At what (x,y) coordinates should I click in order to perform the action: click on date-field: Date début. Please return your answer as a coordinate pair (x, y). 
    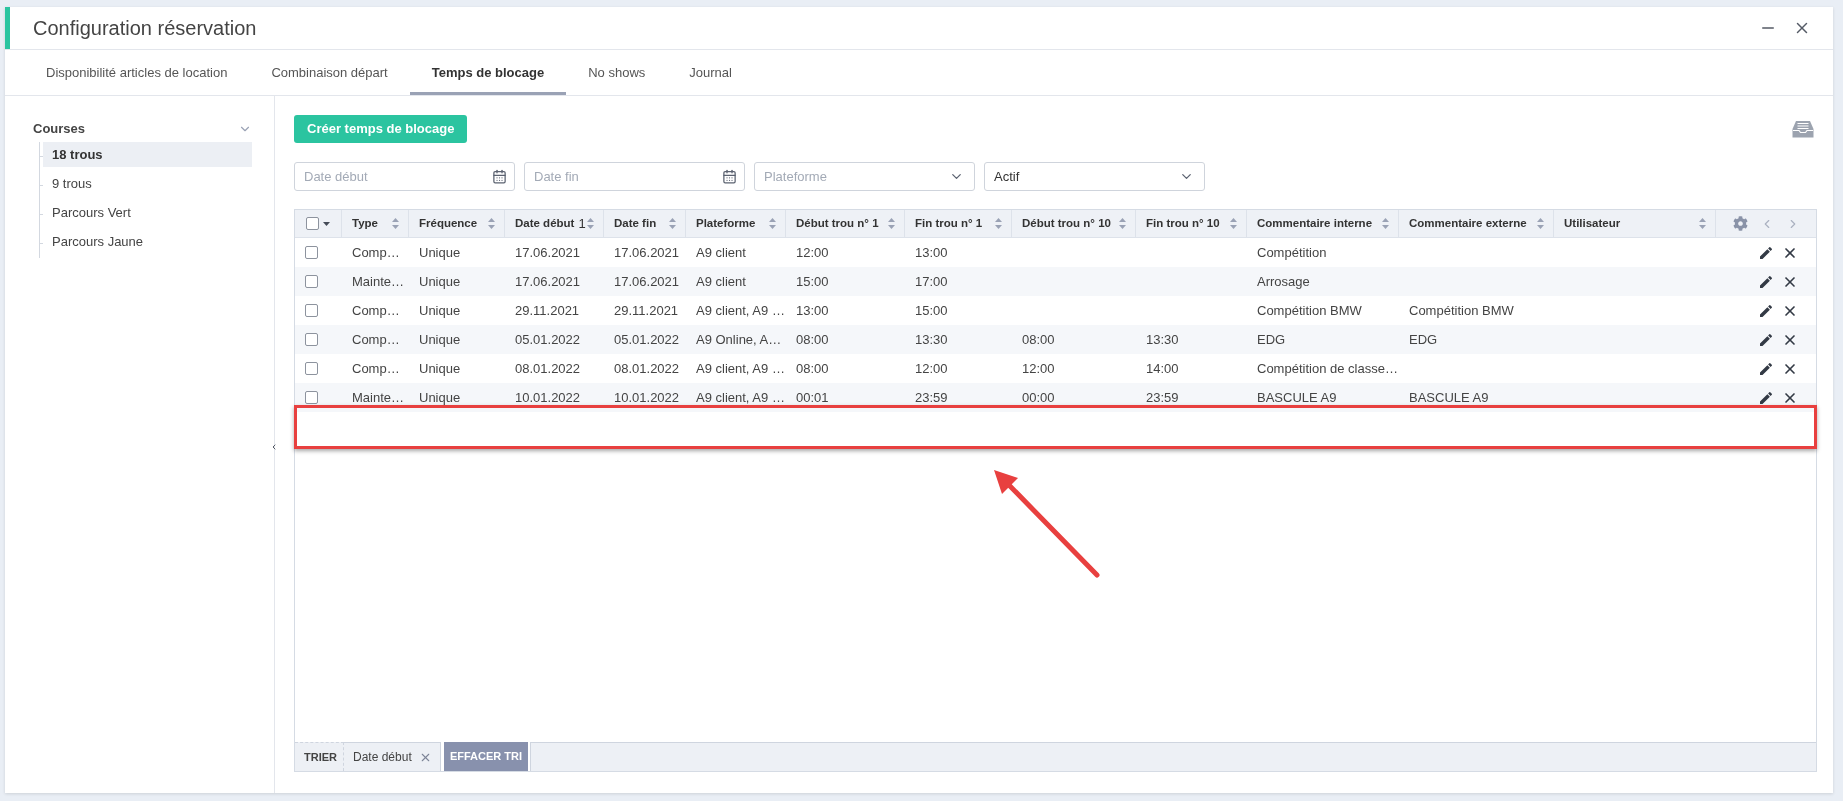
    Looking at the image, I should click on (404, 176).